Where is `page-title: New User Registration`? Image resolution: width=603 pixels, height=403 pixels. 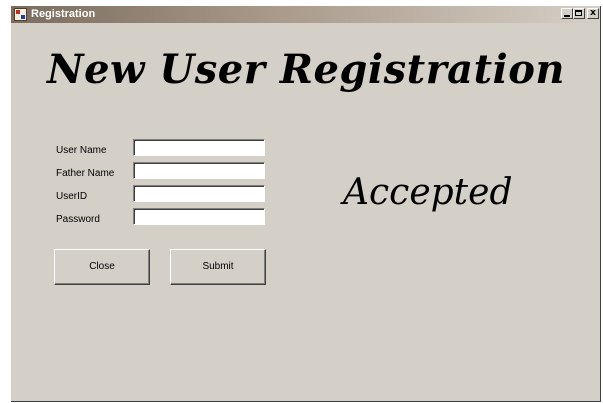 page-title: New User Registration is located at coordinates (306, 69).